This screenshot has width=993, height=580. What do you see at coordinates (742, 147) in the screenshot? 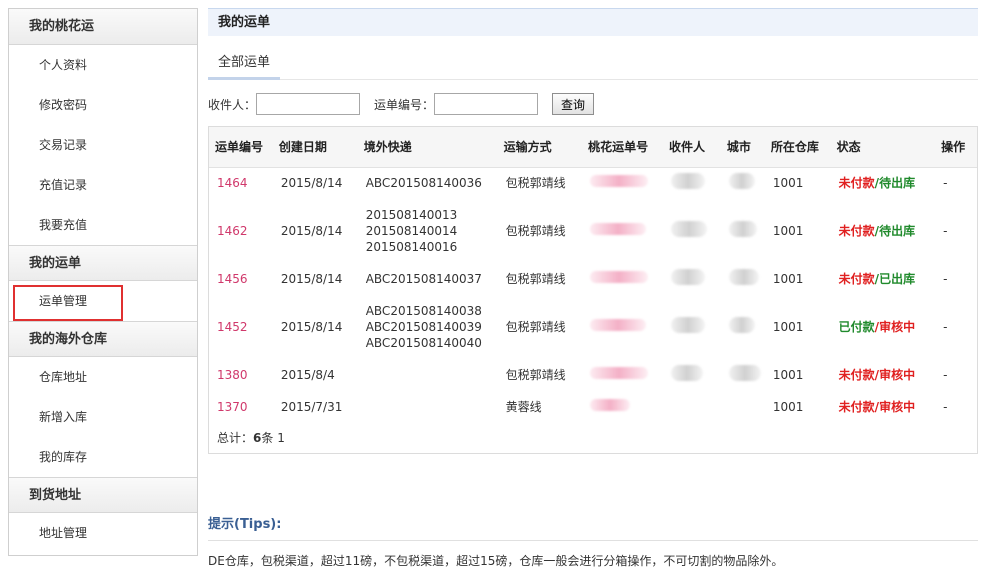
I see `col-header-city: 城市` at bounding box center [742, 147].